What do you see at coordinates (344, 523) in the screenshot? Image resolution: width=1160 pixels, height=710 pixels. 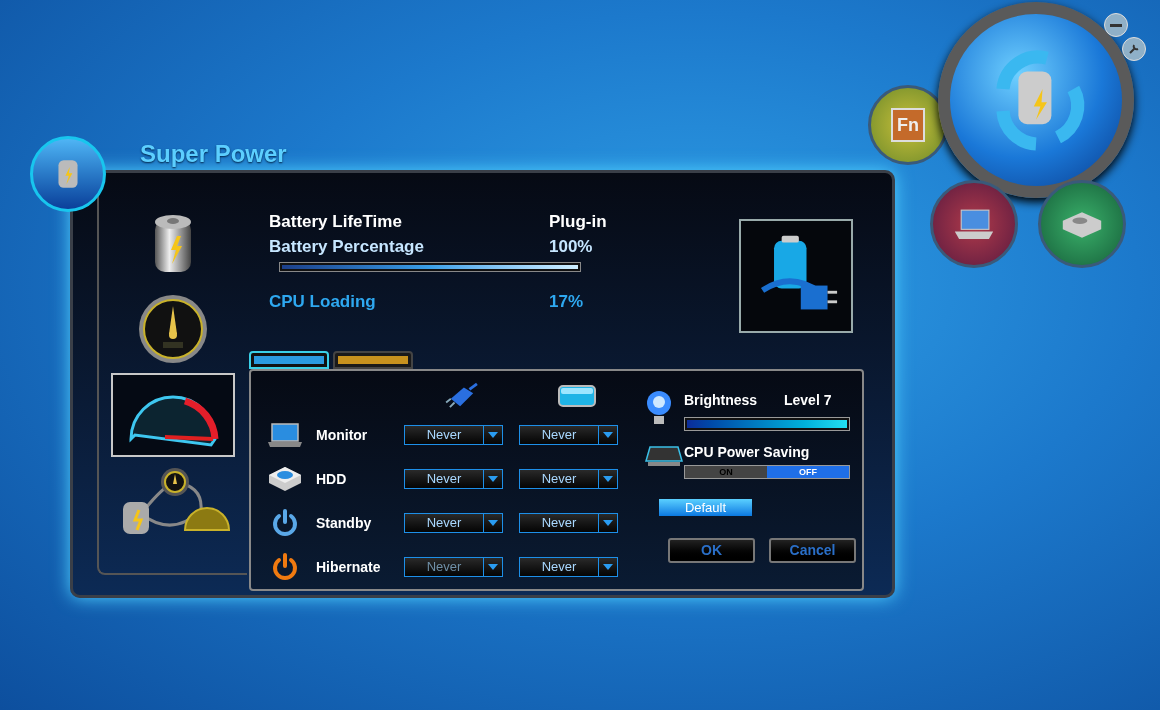 I see `timer-label: Standby` at bounding box center [344, 523].